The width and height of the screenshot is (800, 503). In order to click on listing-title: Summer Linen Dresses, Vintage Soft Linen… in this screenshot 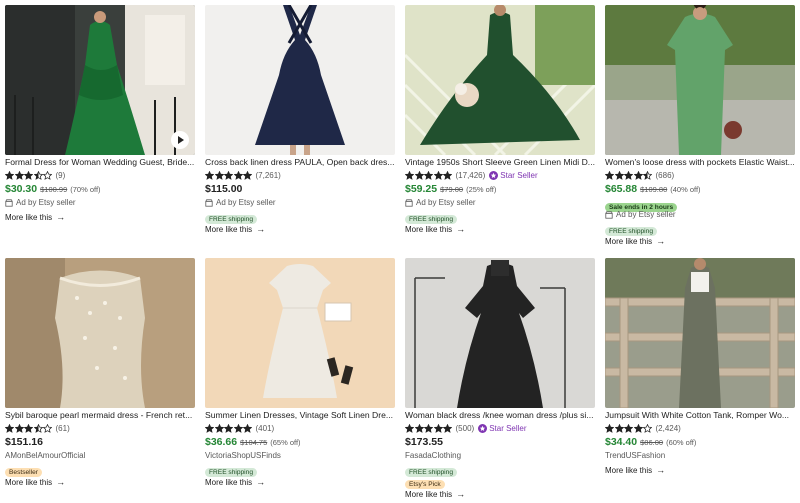, I will do `click(300, 415)`.